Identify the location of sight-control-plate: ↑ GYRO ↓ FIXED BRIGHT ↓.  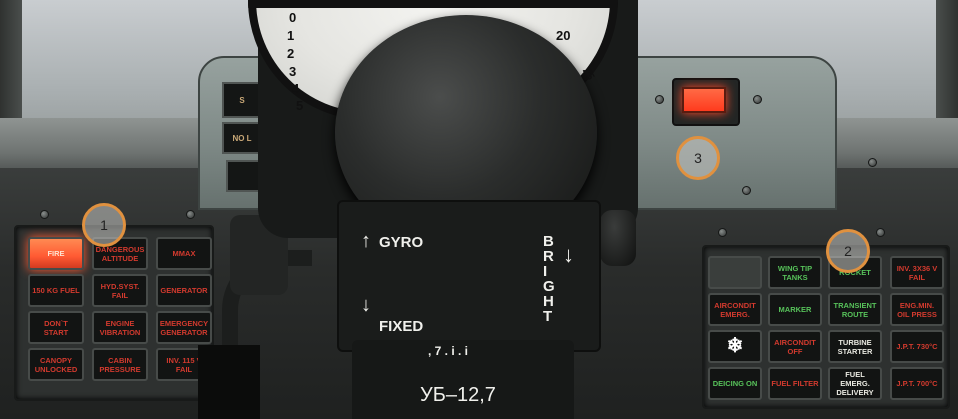
(469, 276).